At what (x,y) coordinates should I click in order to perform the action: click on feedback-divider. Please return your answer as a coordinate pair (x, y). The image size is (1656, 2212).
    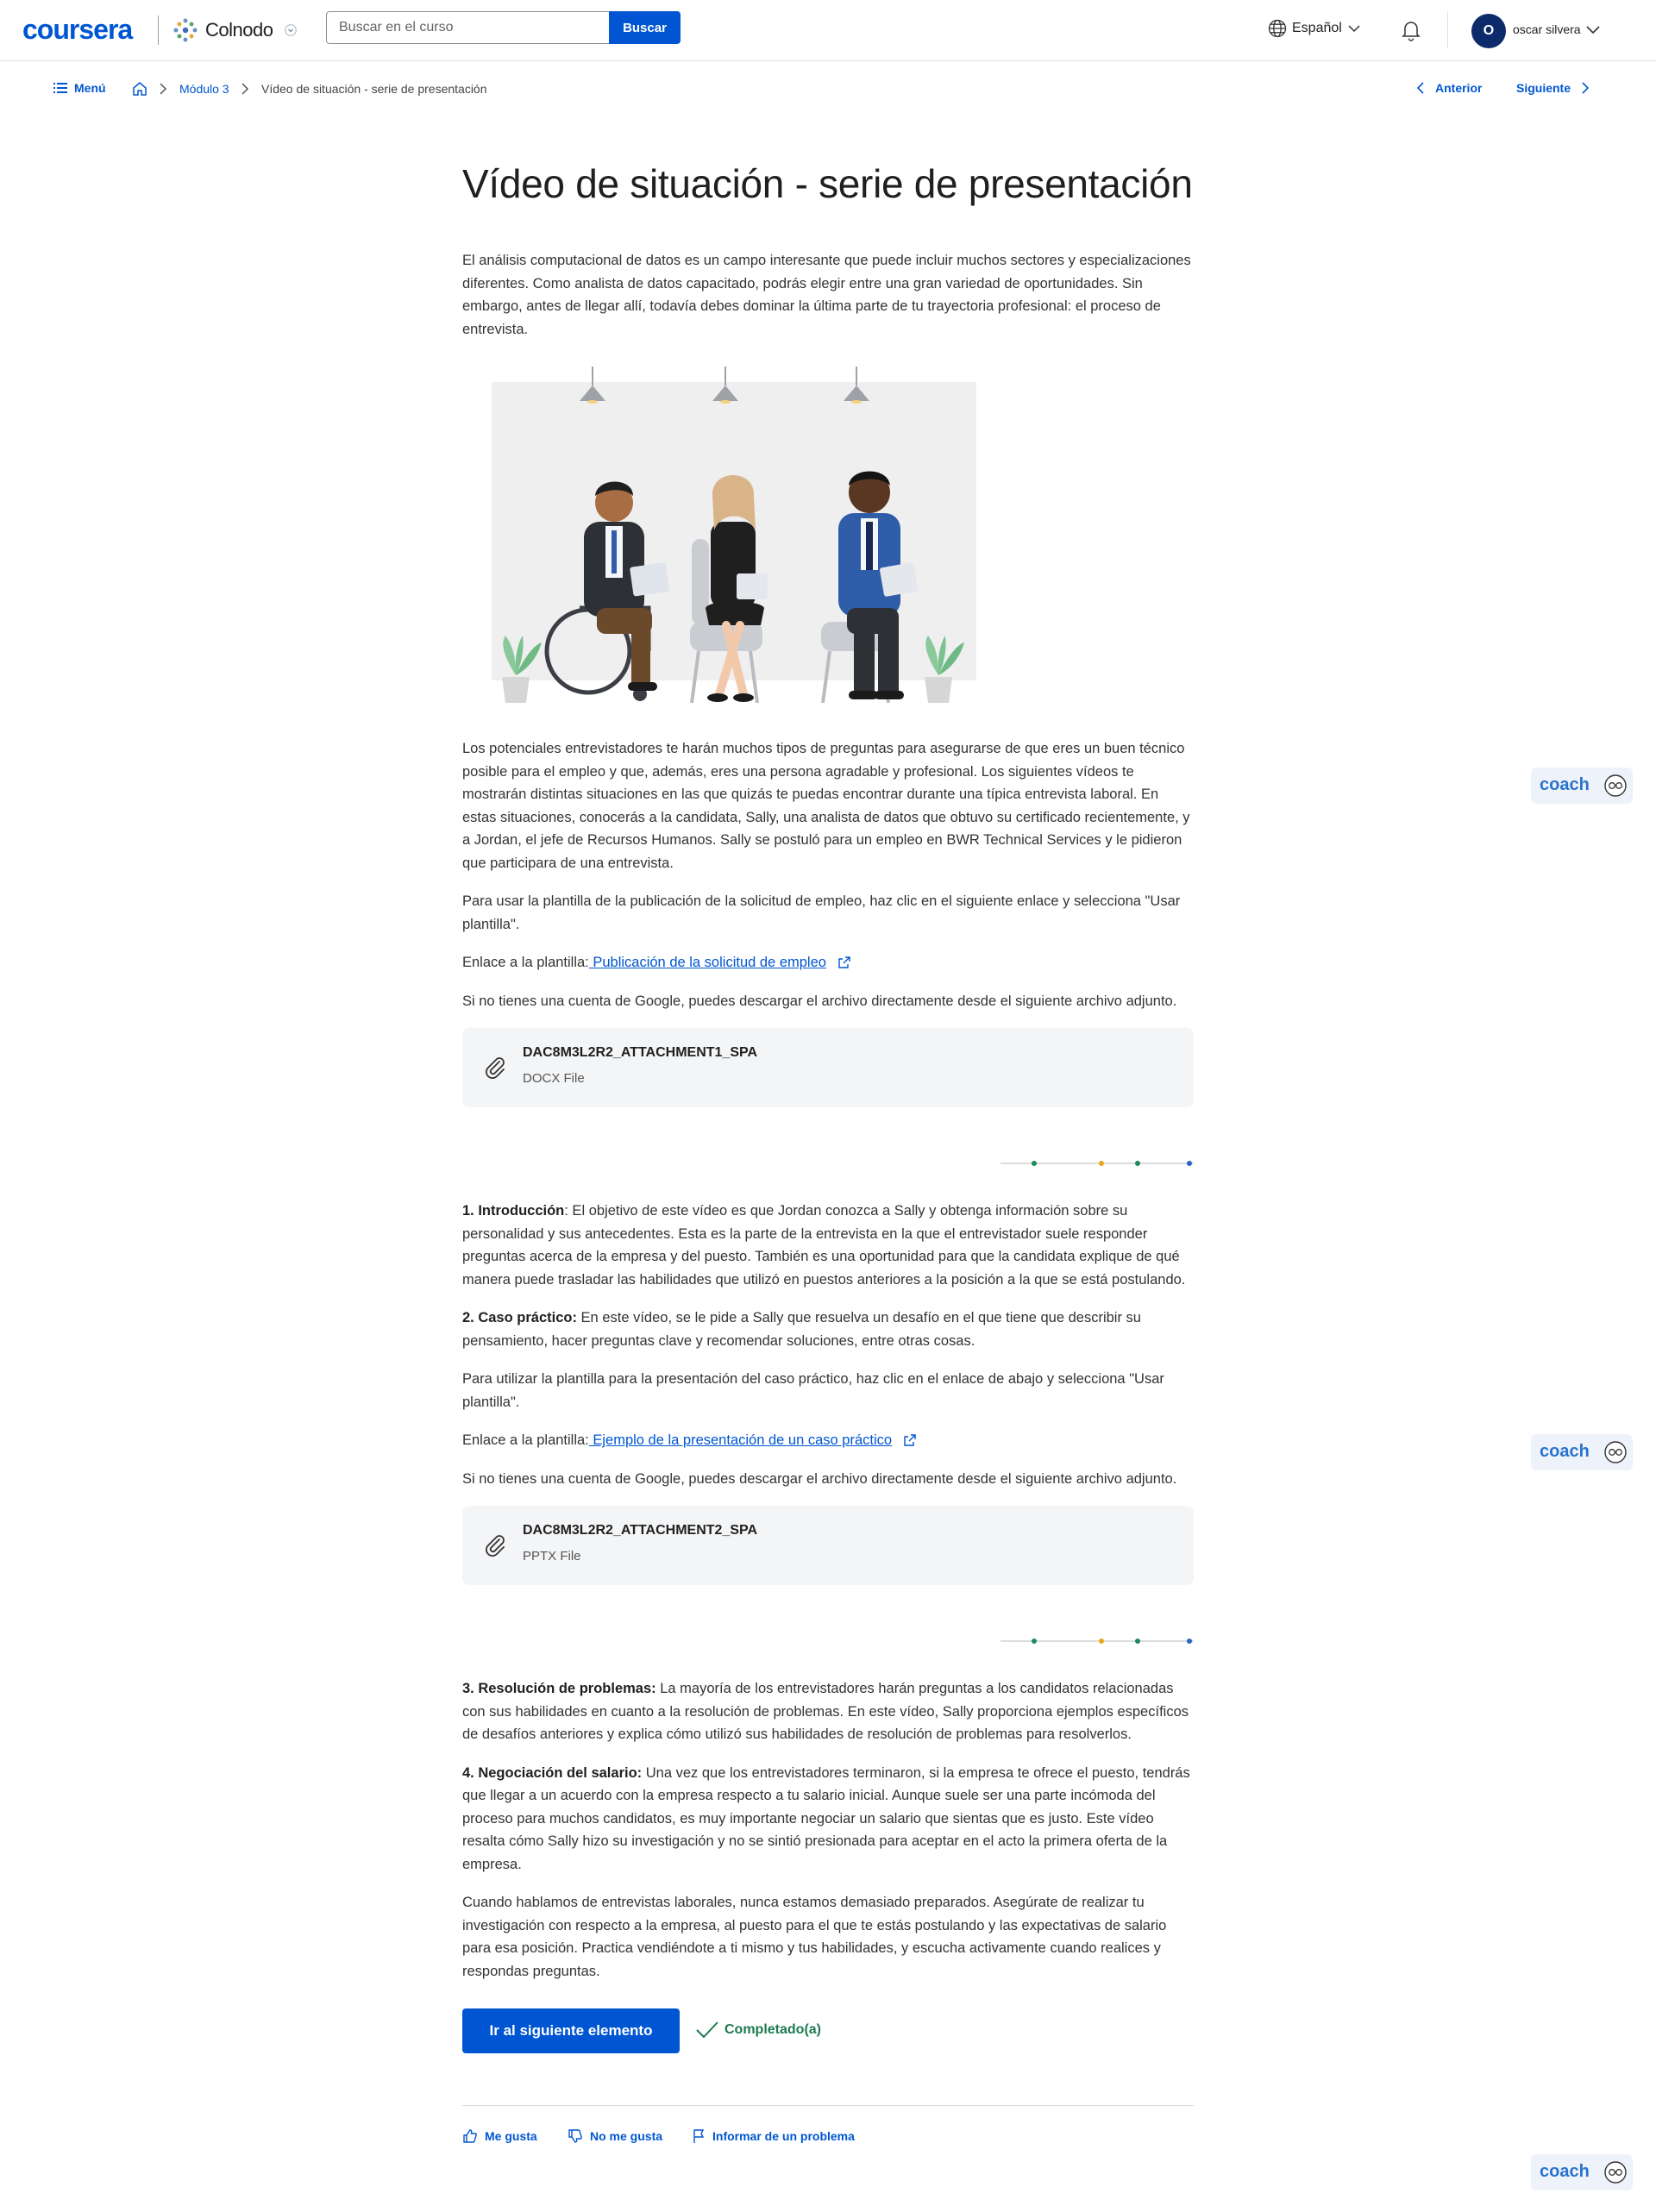
    Looking at the image, I should click on (828, 2106).